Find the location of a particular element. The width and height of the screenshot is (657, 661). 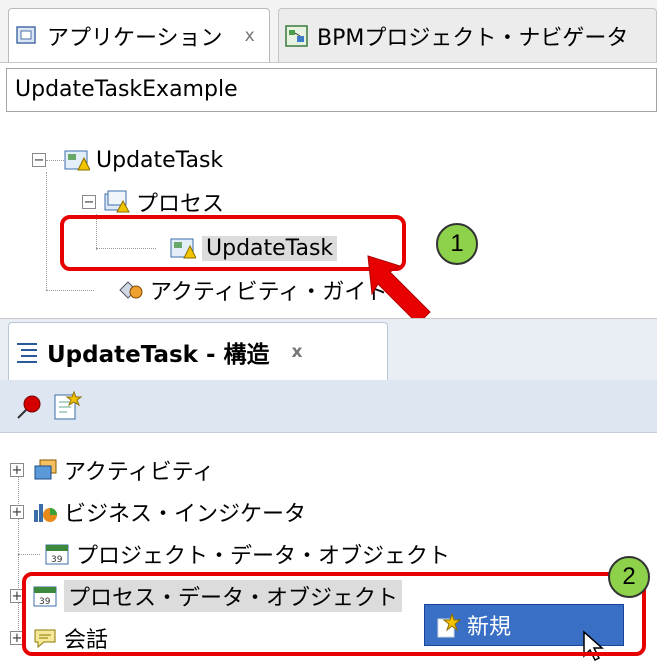

tab-bpm-label: BPMプロジェクト・ナビゲータ is located at coordinates (473, 38).